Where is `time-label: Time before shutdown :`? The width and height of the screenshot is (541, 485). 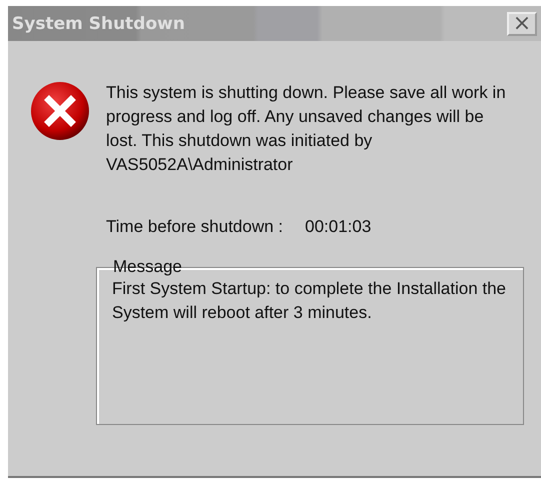 time-label: Time before shutdown : is located at coordinates (195, 227).